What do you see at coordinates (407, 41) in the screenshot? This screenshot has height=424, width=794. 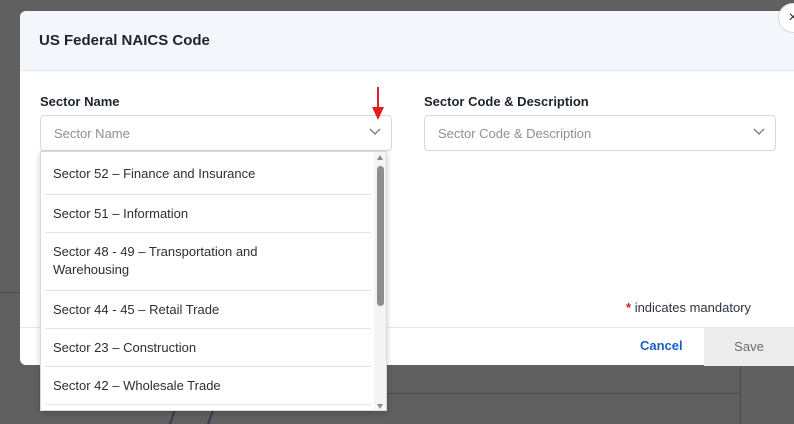 I see `modal-header: US Federal NAICS Code` at bounding box center [407, 41].